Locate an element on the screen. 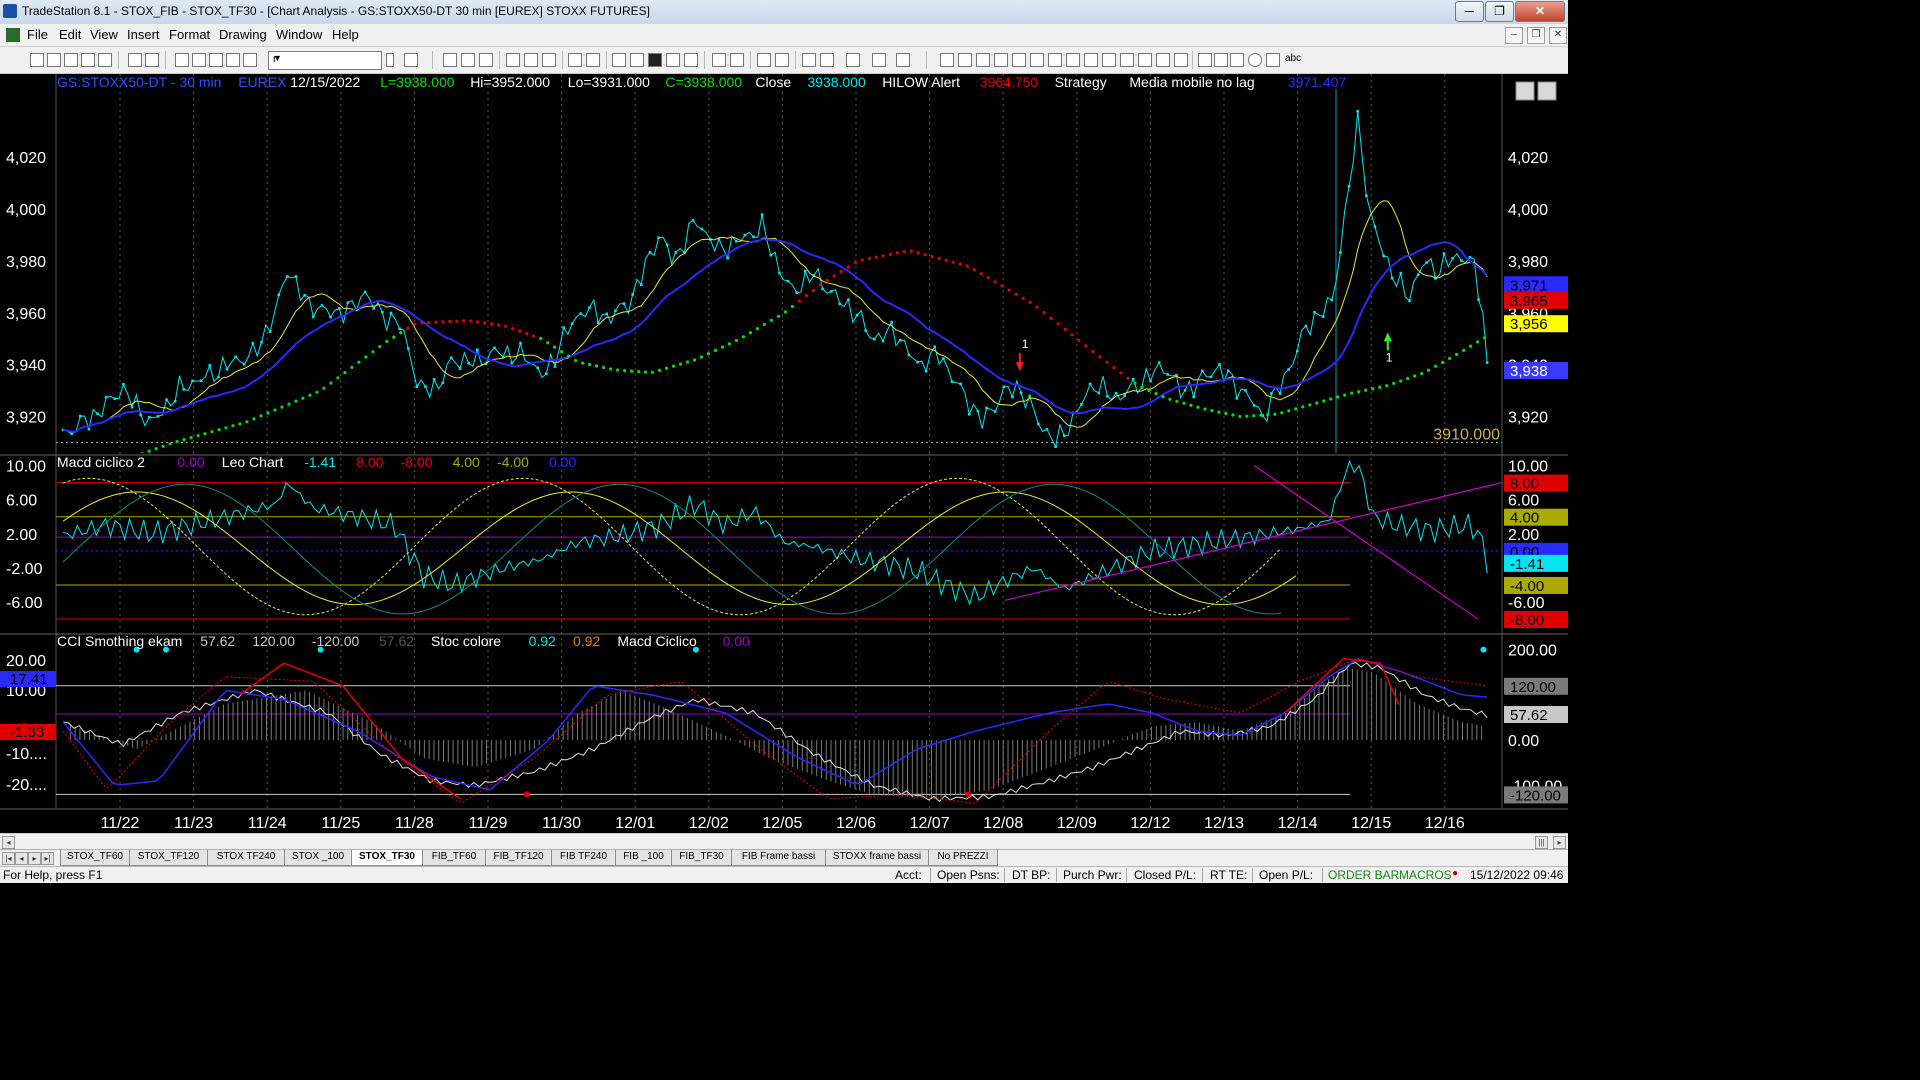 This screenshot has width=1920, height=1080. tab-fib-tf240: FIB TF240 is located at coordinates (583, 858).